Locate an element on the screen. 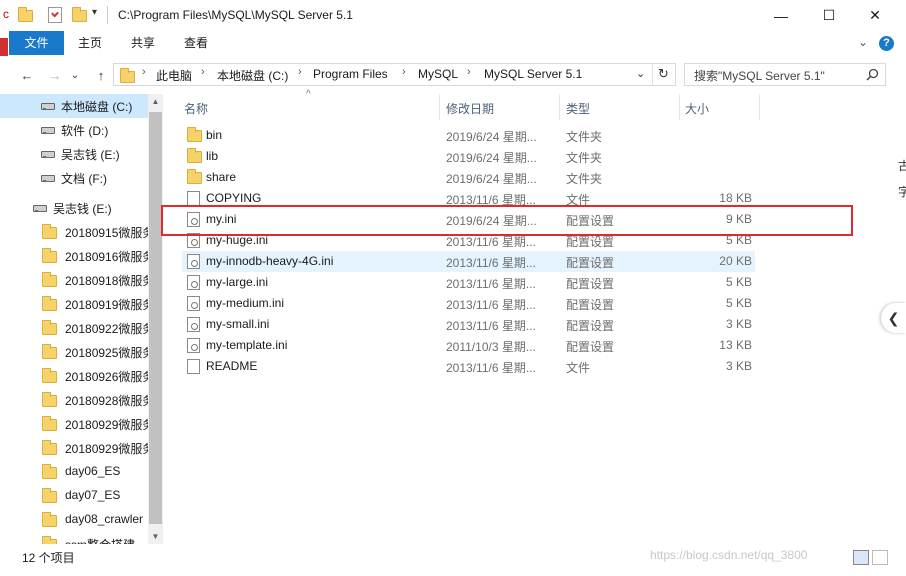 The image size is (906, 576). address-divider is located at coordinates (652, 74).